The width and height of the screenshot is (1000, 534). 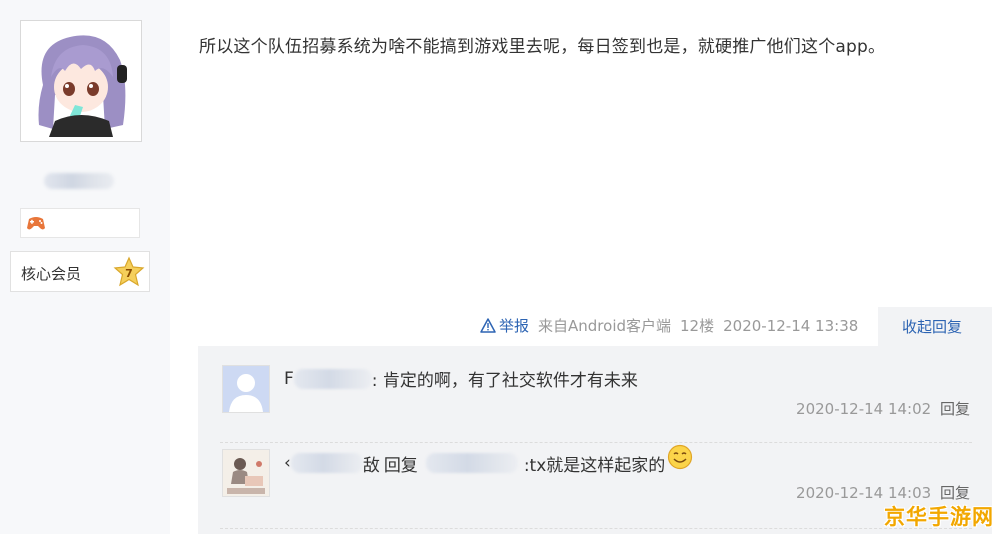 I want to click on reply-line: ‹ 敌 回复 :tx就是这样起家的, so click(x=488, y=460).